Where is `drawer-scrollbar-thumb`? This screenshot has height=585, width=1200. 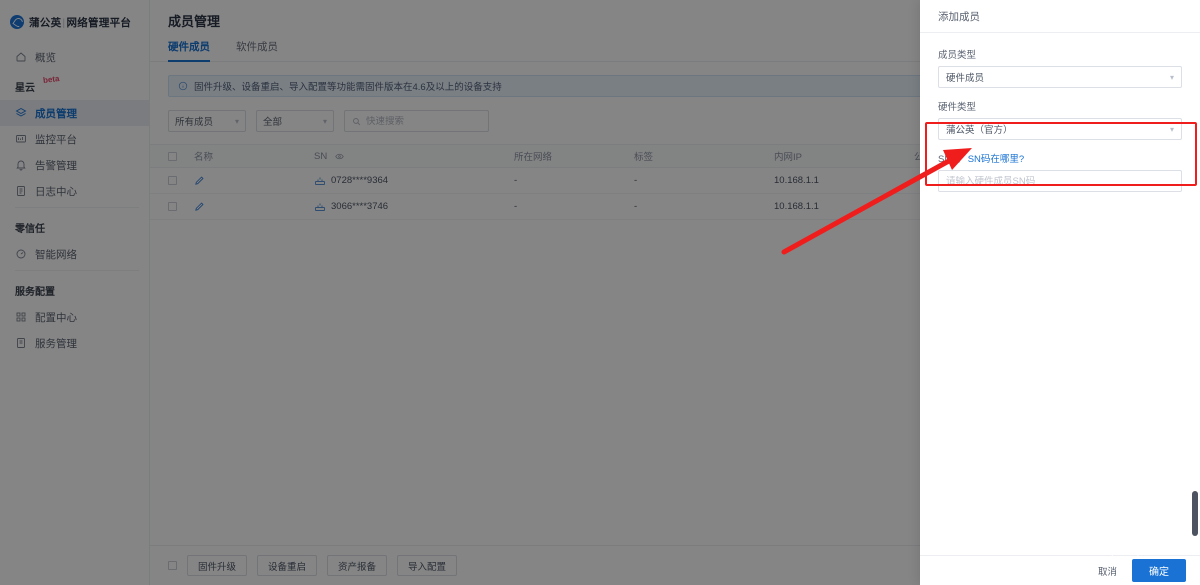
drawer-scrollbar-thumb is located at coordinates (1195, 513).